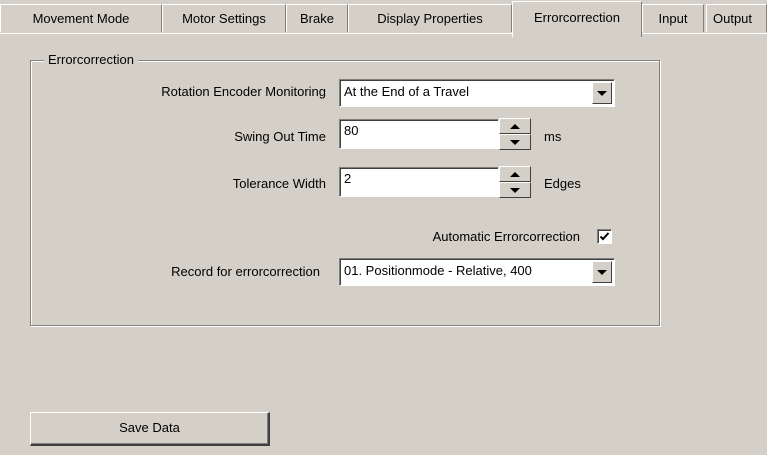  Describe the element at coordinates (407, 91) in the screenshot. I see `rotation-encoder-value: At the End of a Travel` at that location.